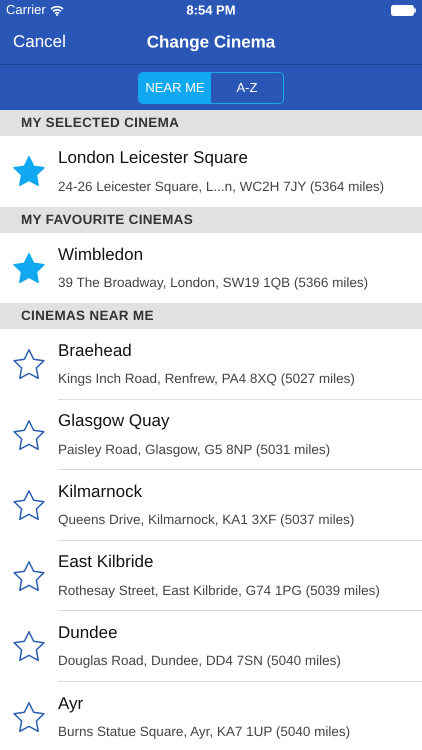 This screenshot has width=422, height=750. What do you see at coordinates (88, 633) in the screenshot?
I see `cinema-name: Dundee` at bounding box center [88, 633].